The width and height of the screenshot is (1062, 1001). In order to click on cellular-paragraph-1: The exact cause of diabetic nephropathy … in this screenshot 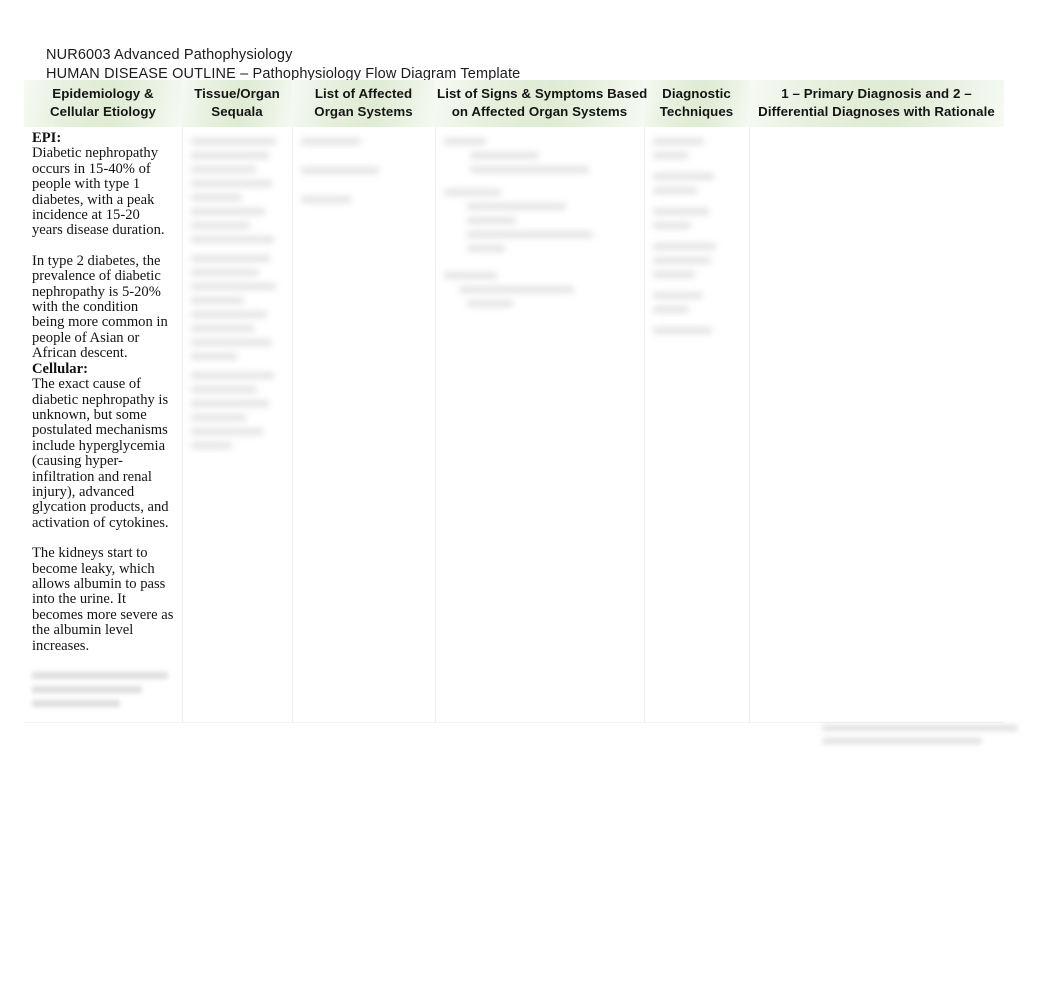, I will do `click(100, 453)`.